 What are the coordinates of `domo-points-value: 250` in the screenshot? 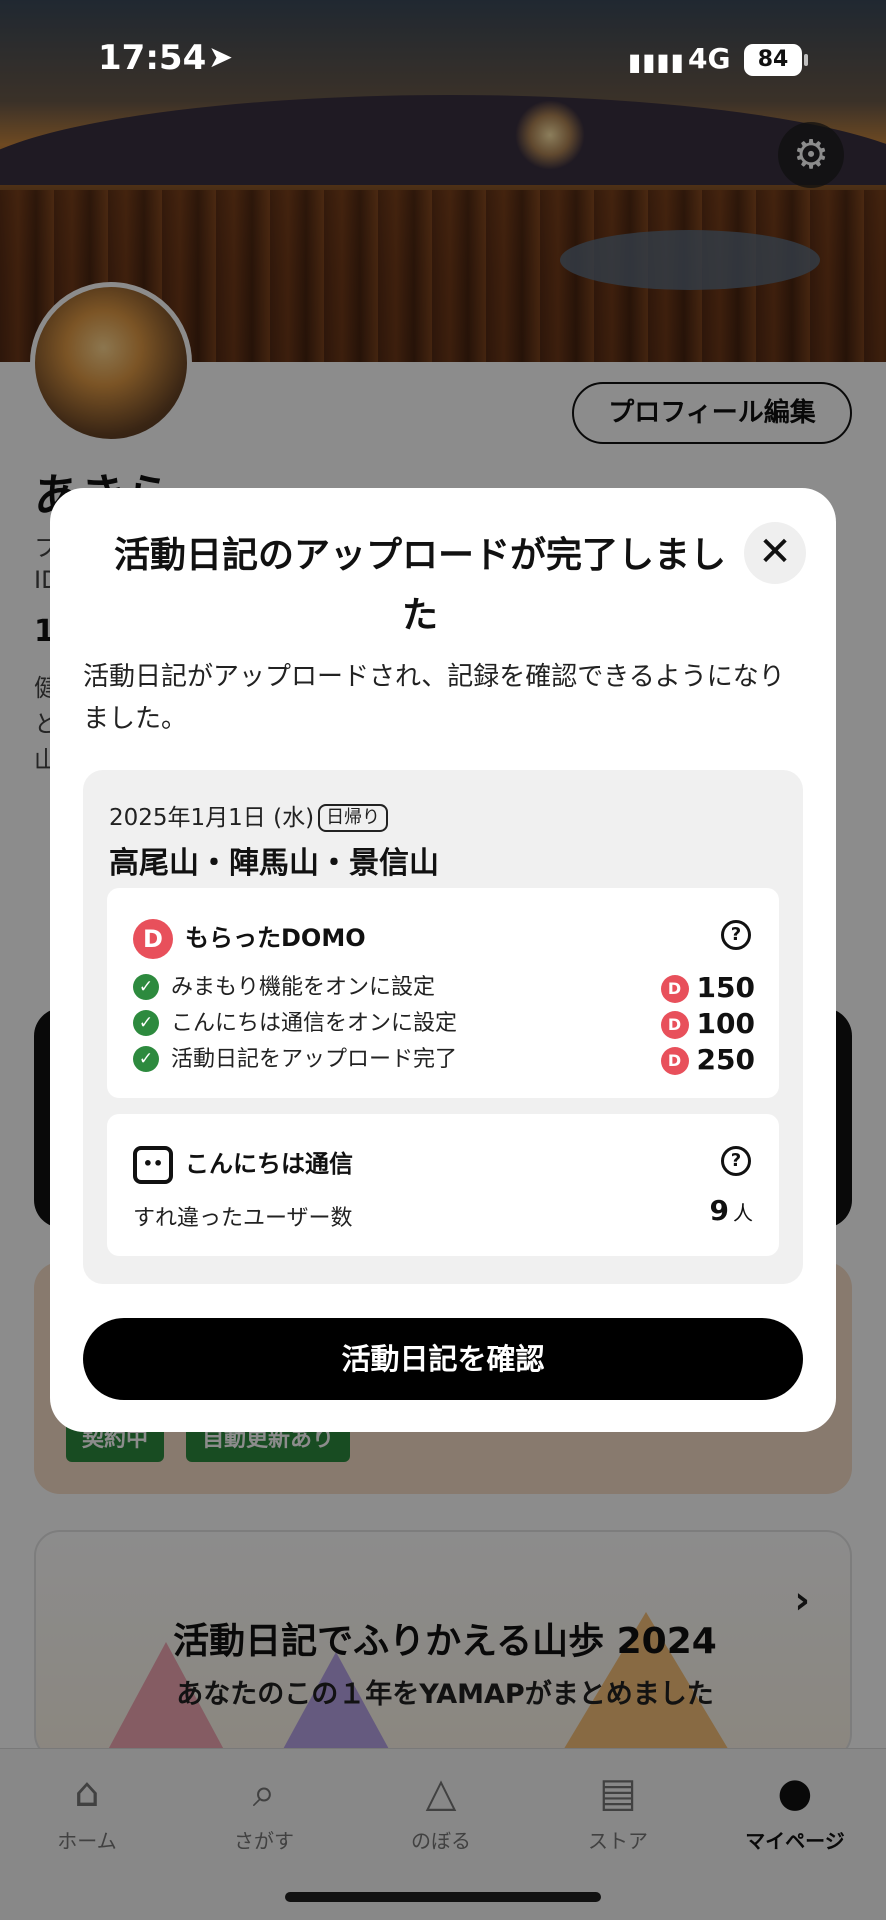 It's located at (725, 1059).